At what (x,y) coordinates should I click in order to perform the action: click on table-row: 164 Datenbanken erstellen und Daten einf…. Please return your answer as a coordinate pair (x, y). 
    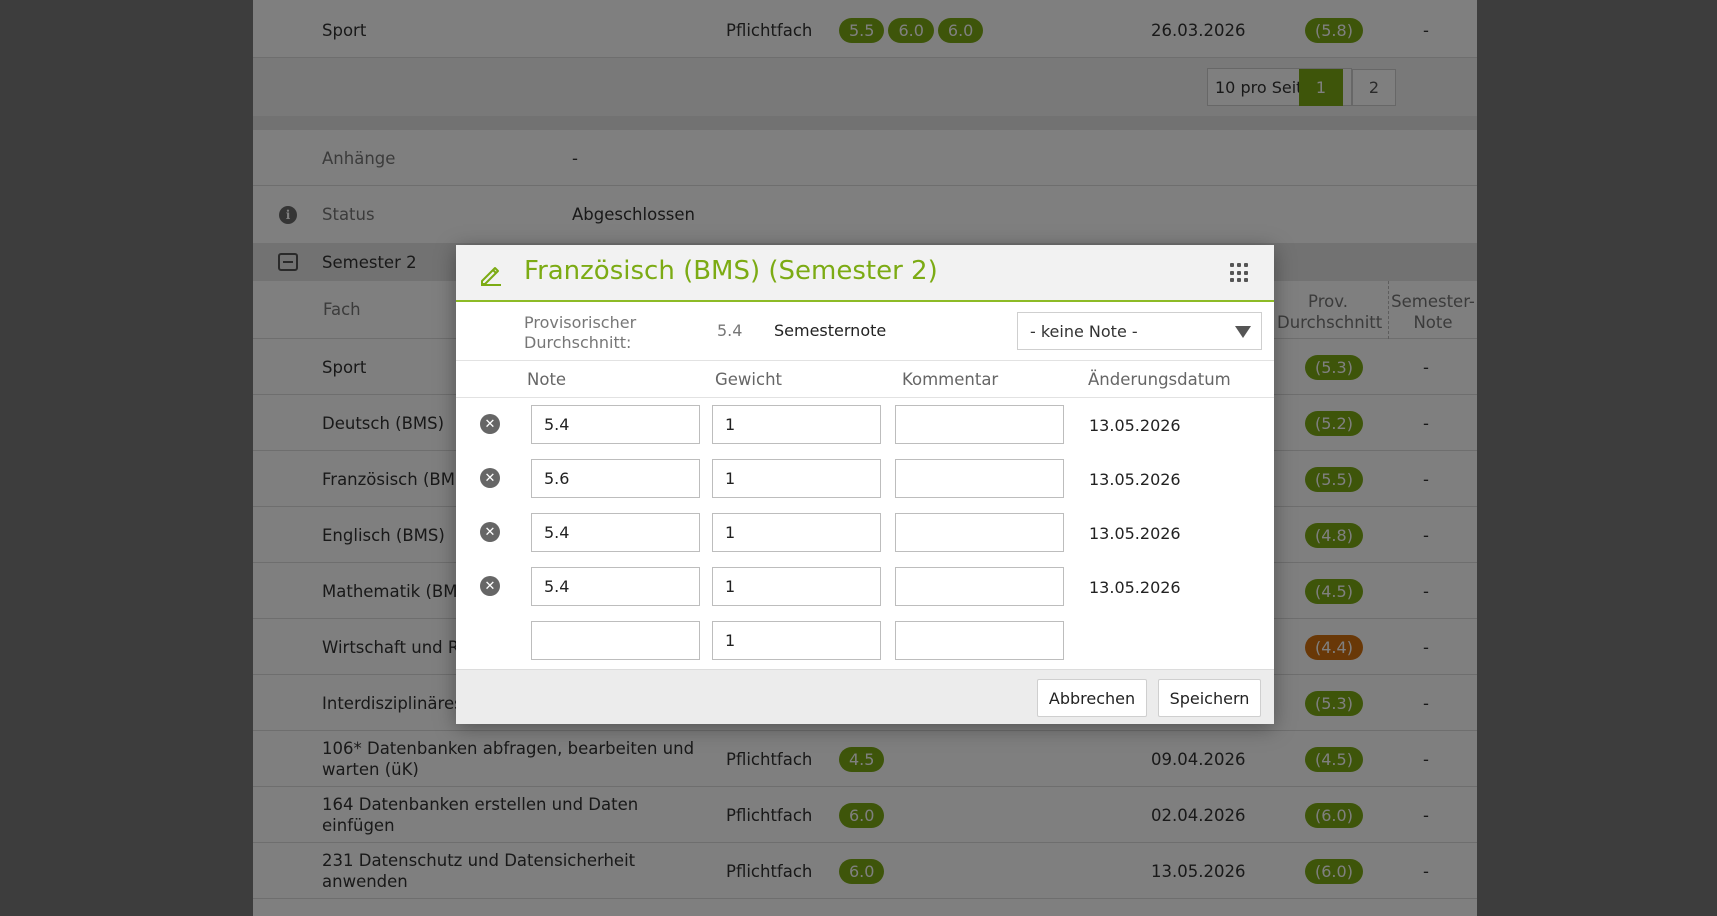
    Looking at the image, I should click on (865, 815).